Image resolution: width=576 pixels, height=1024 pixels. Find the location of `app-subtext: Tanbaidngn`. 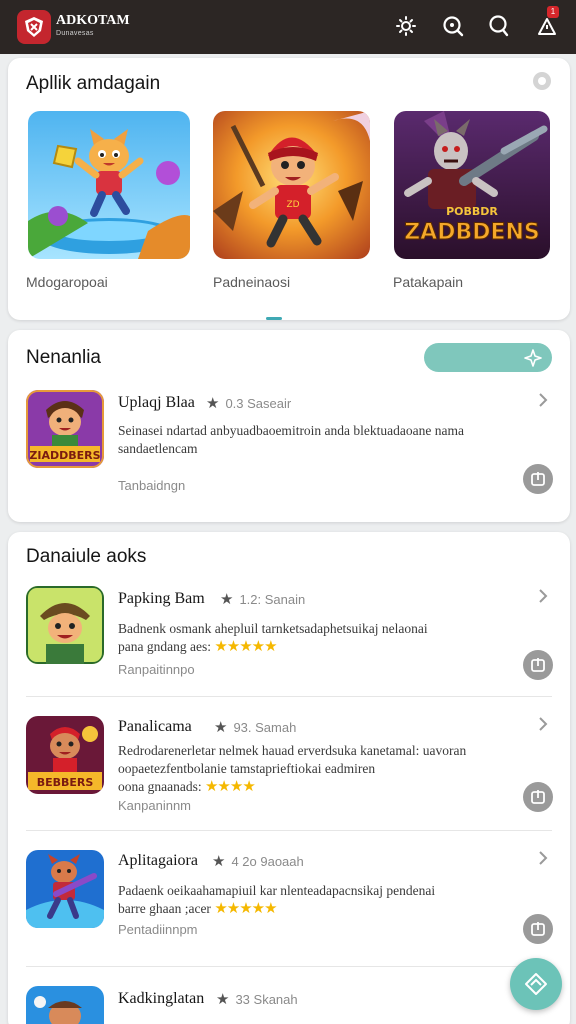

app-subtext: Tanbaidngn is located at coordinates (152, 485).